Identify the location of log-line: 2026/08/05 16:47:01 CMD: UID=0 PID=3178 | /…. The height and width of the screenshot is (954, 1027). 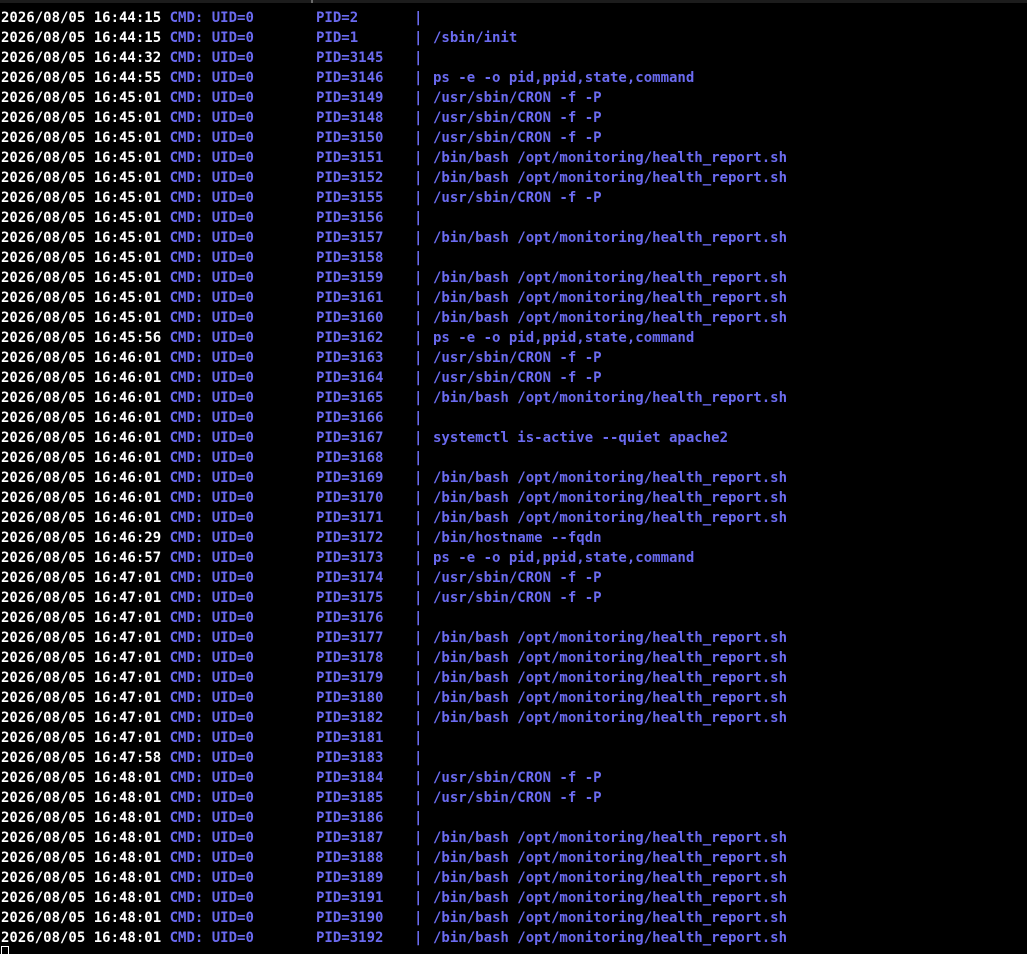
(394, 658).